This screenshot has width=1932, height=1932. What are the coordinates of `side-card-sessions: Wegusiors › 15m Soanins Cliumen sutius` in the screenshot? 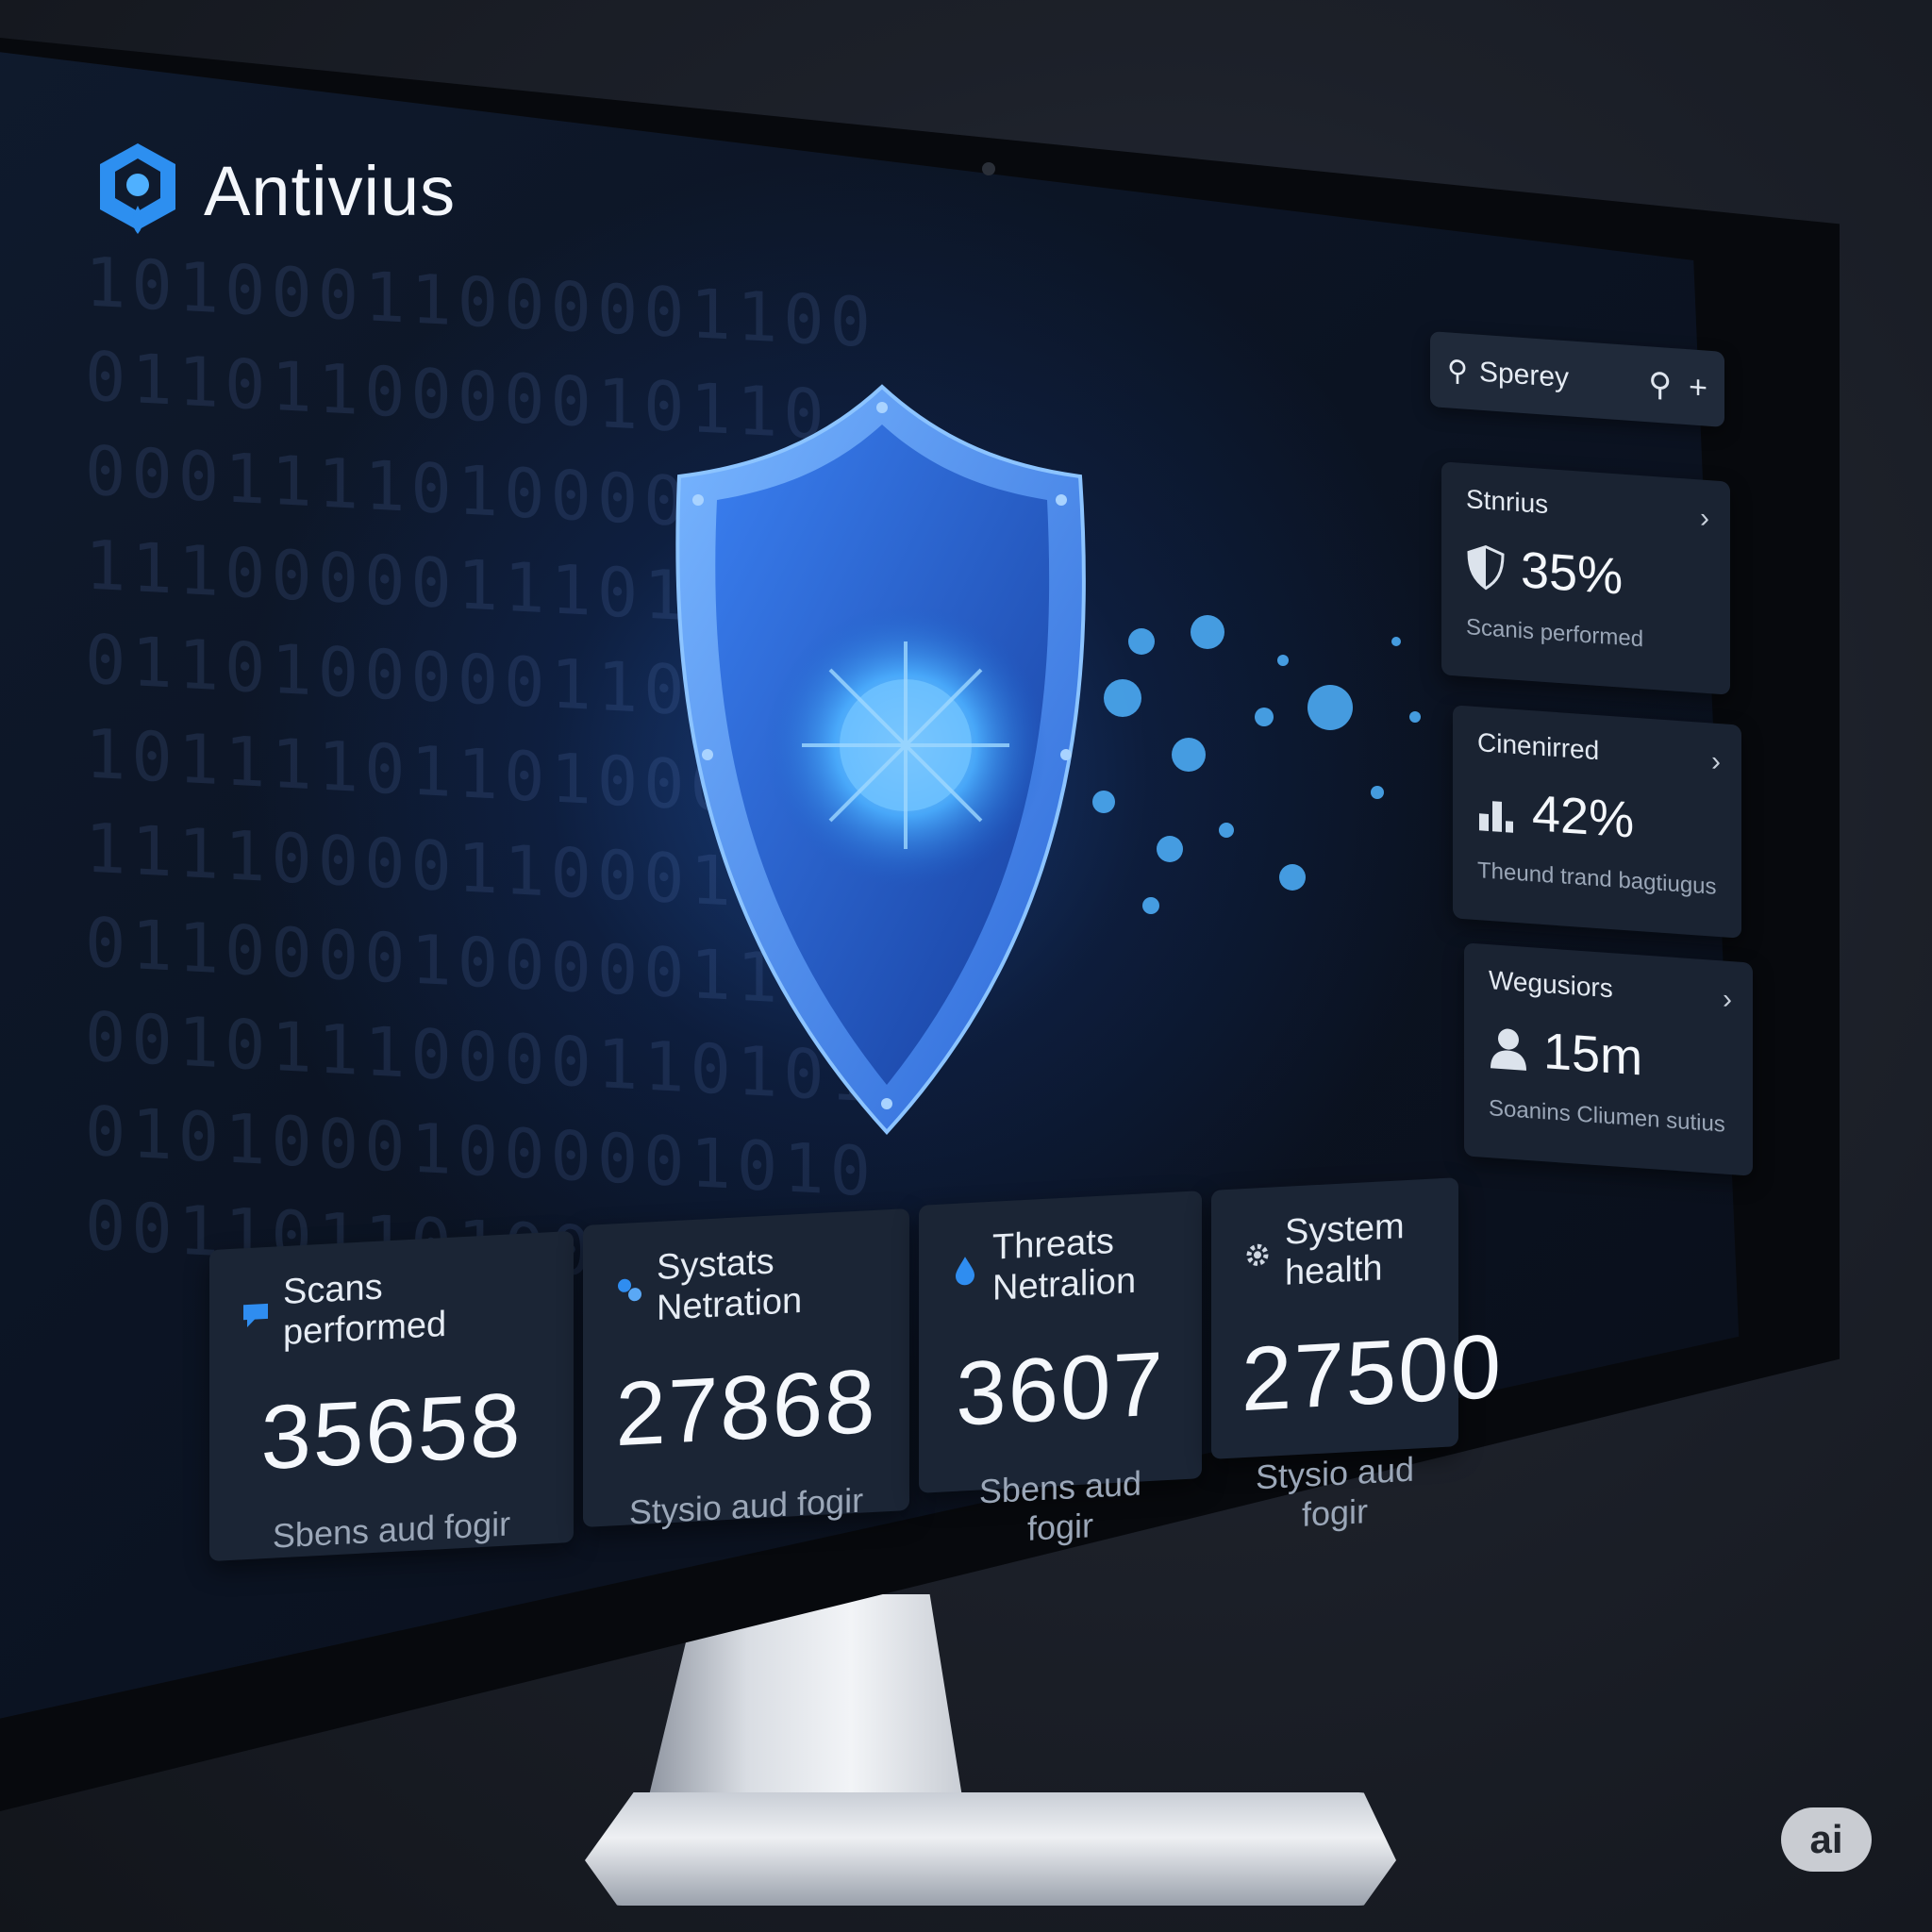 It's located at (1608, 1059).